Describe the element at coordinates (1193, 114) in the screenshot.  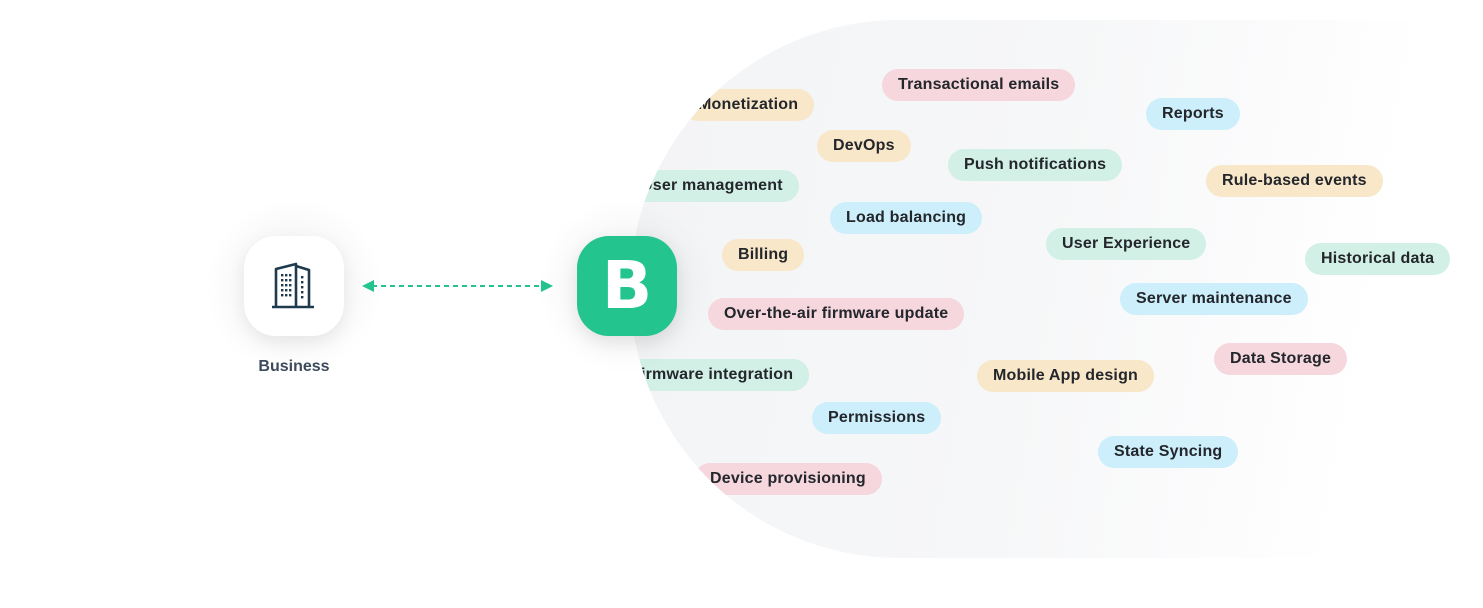
I see `tag-reports: Reports` at that location.